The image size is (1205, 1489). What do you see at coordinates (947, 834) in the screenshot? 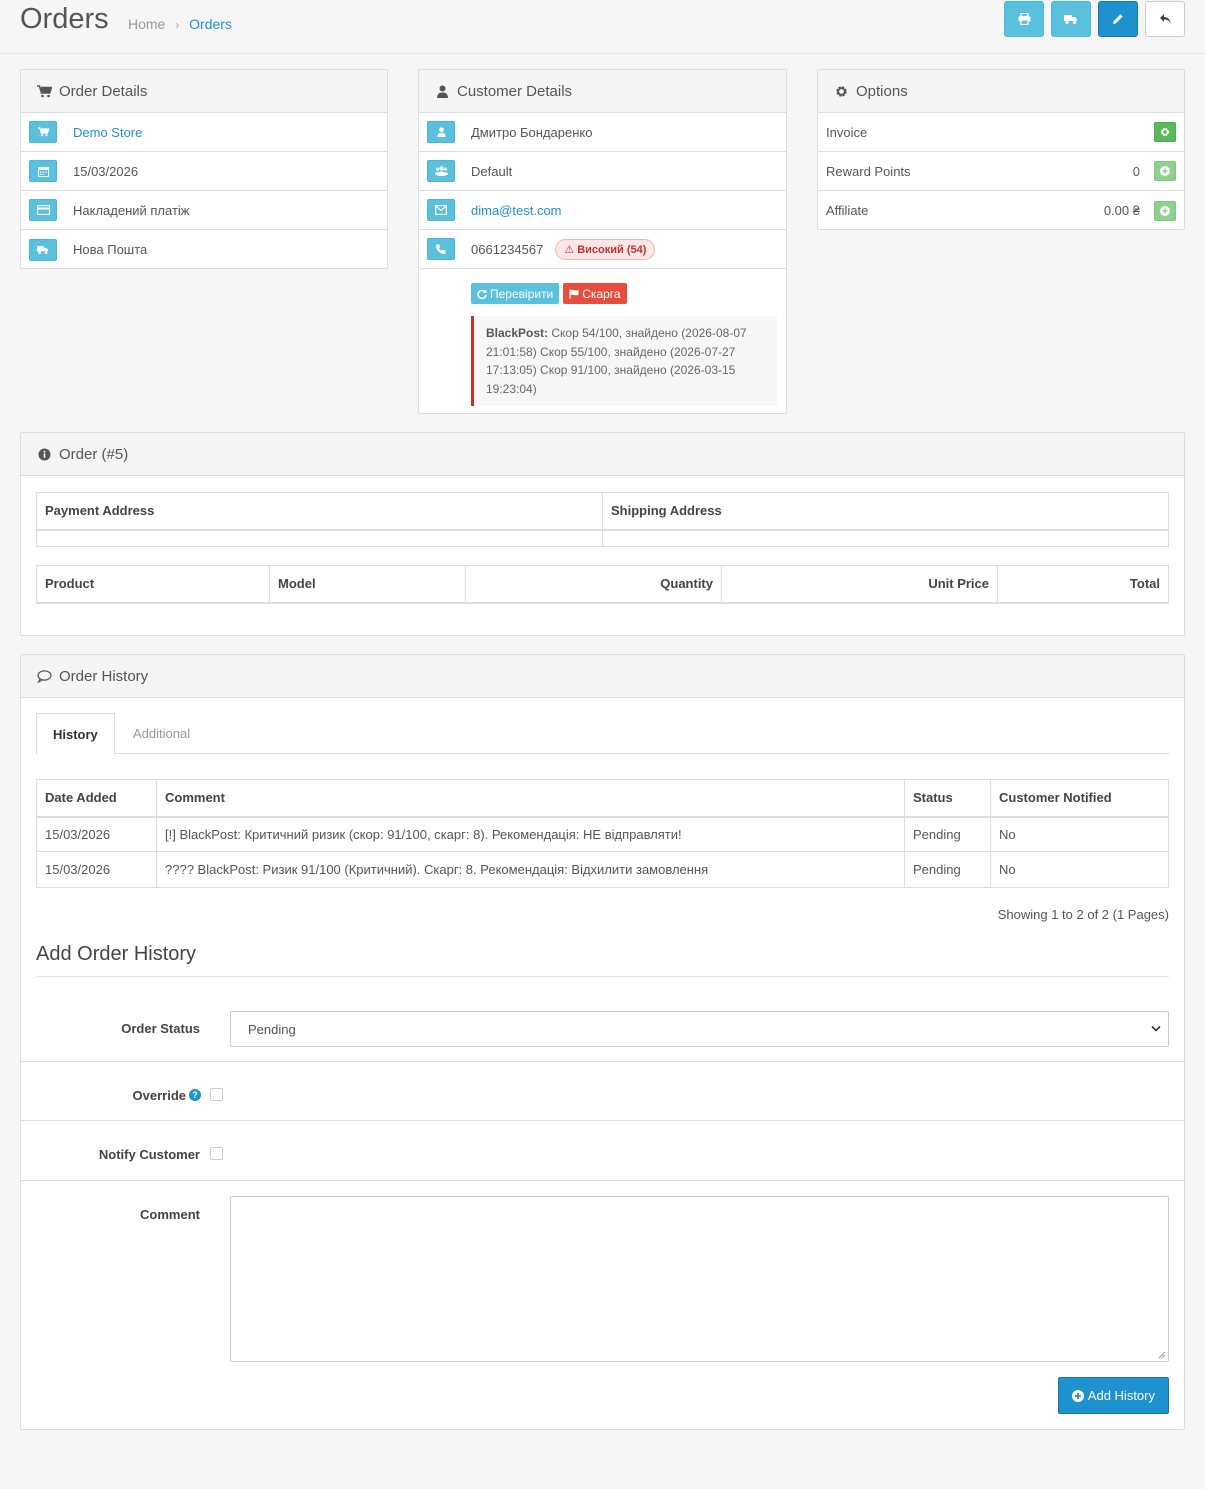
I see `history-status: Pending` at bounding box center [947, 834].